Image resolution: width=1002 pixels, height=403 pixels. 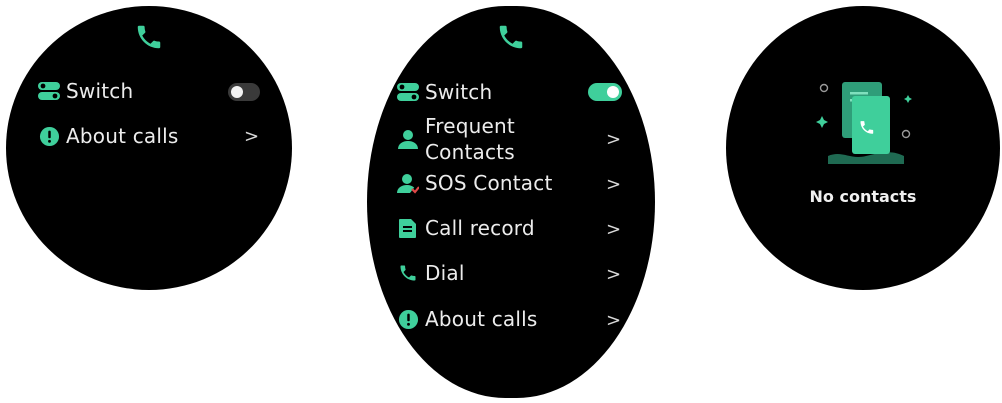 What do you see at coordinates (408, 183) in the screenshot?
I see `sos-person-icon` at bounding box center [408, 183].